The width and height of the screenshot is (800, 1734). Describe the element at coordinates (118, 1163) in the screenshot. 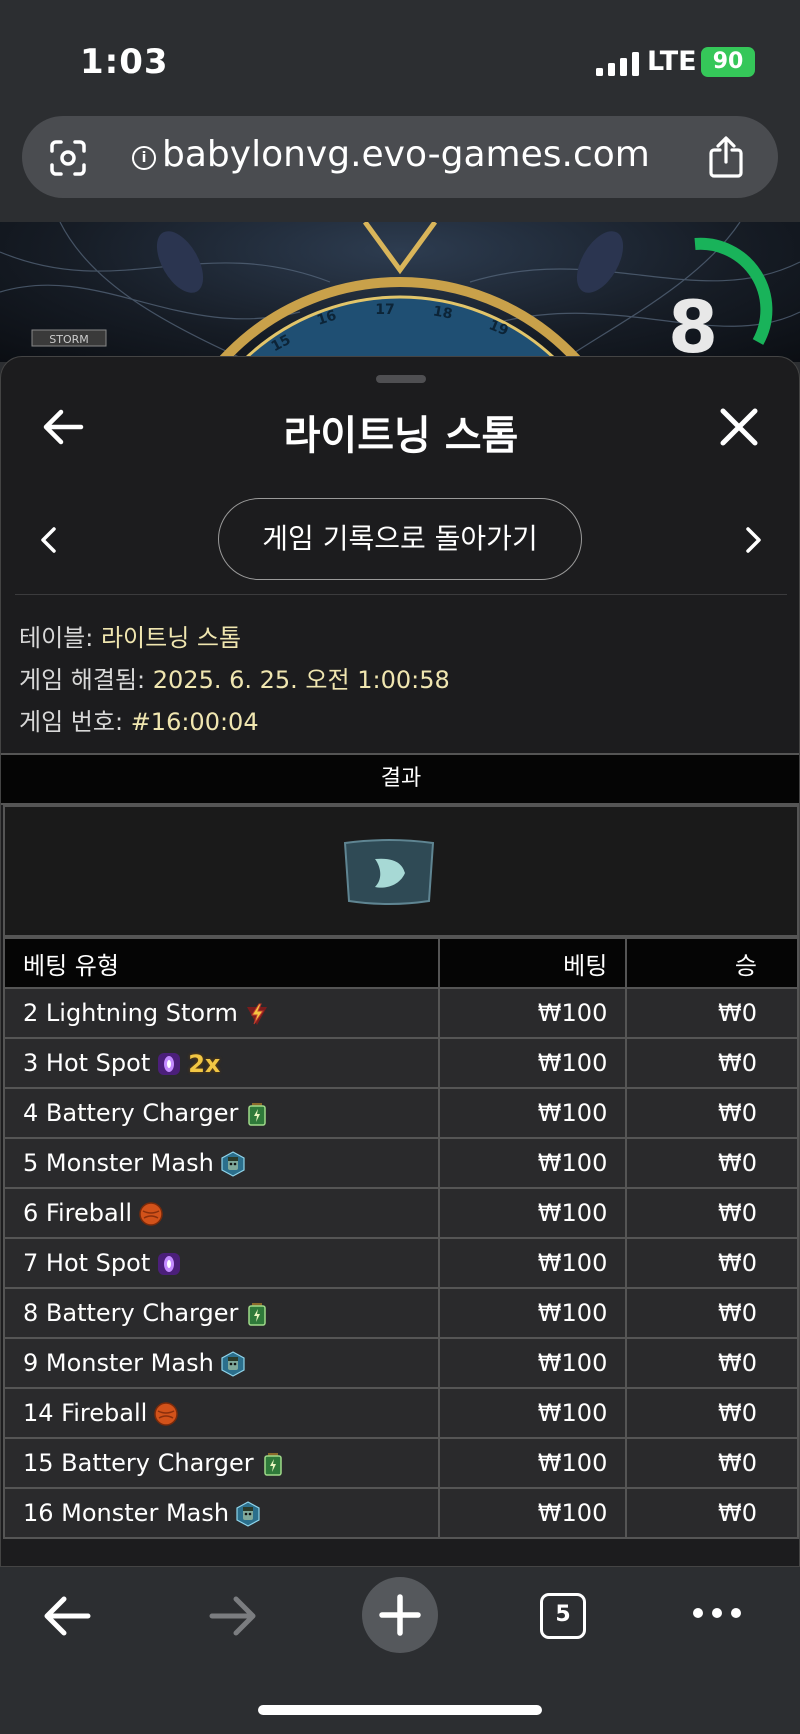

I see `bet-type: 5 Monster Mash` at that location.